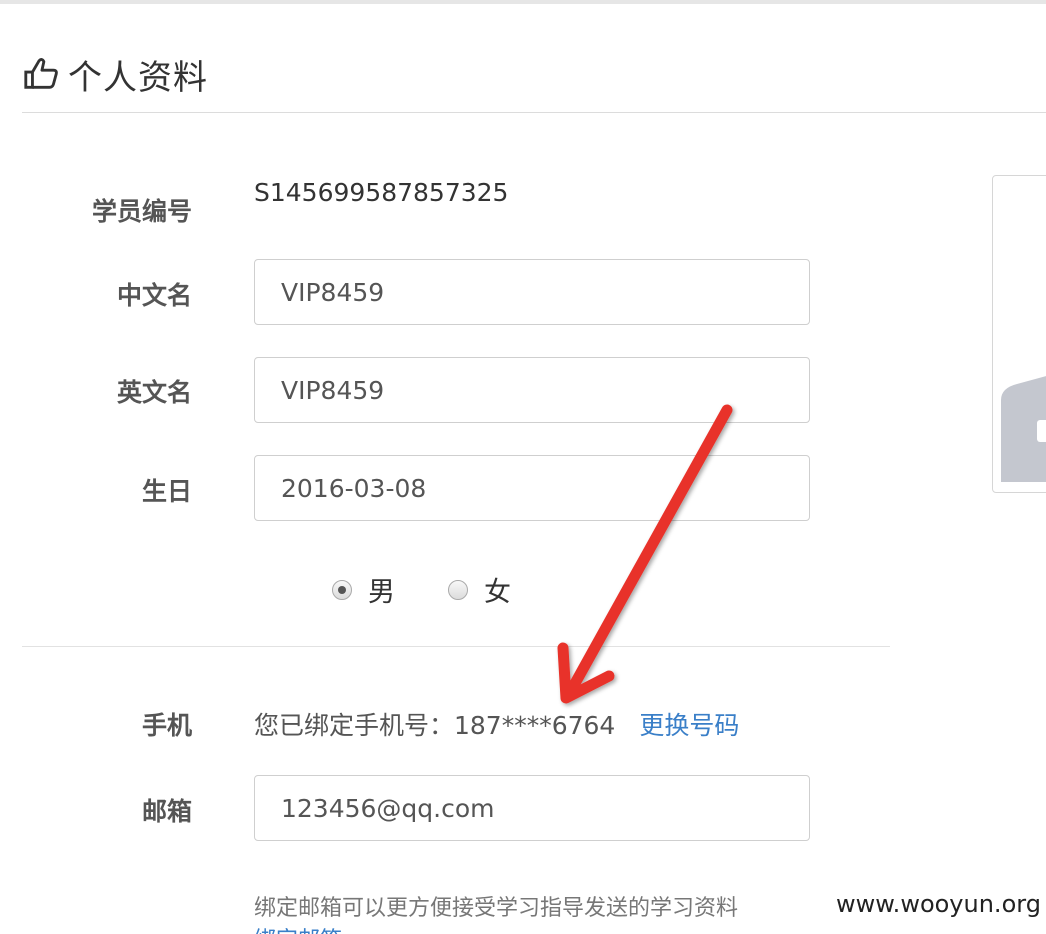 Image resolution: width=1046 pixels, height=934 pixels. Describe the element at coordinates (479, 589) in the screenshot. I see `gender-radio-female: 女` at that location.